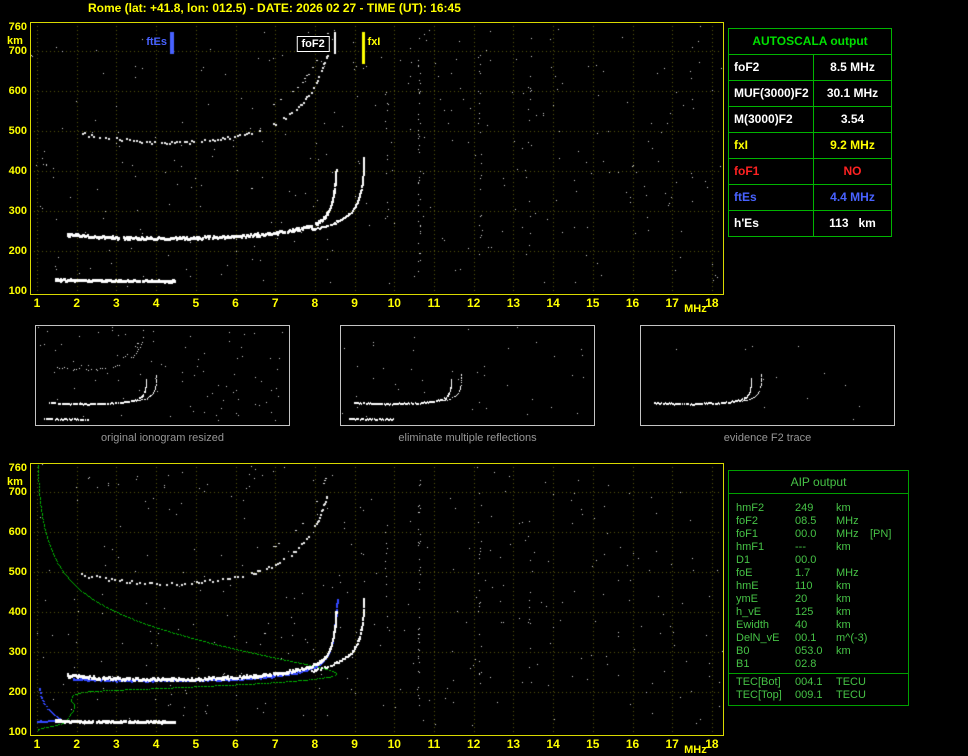 The height and width of the screenshot is (756, 968). Describe the element at coordinates (822, 547) in the screenshot. I see `aip-row-hmf1: hmF1 --- km` at that location.